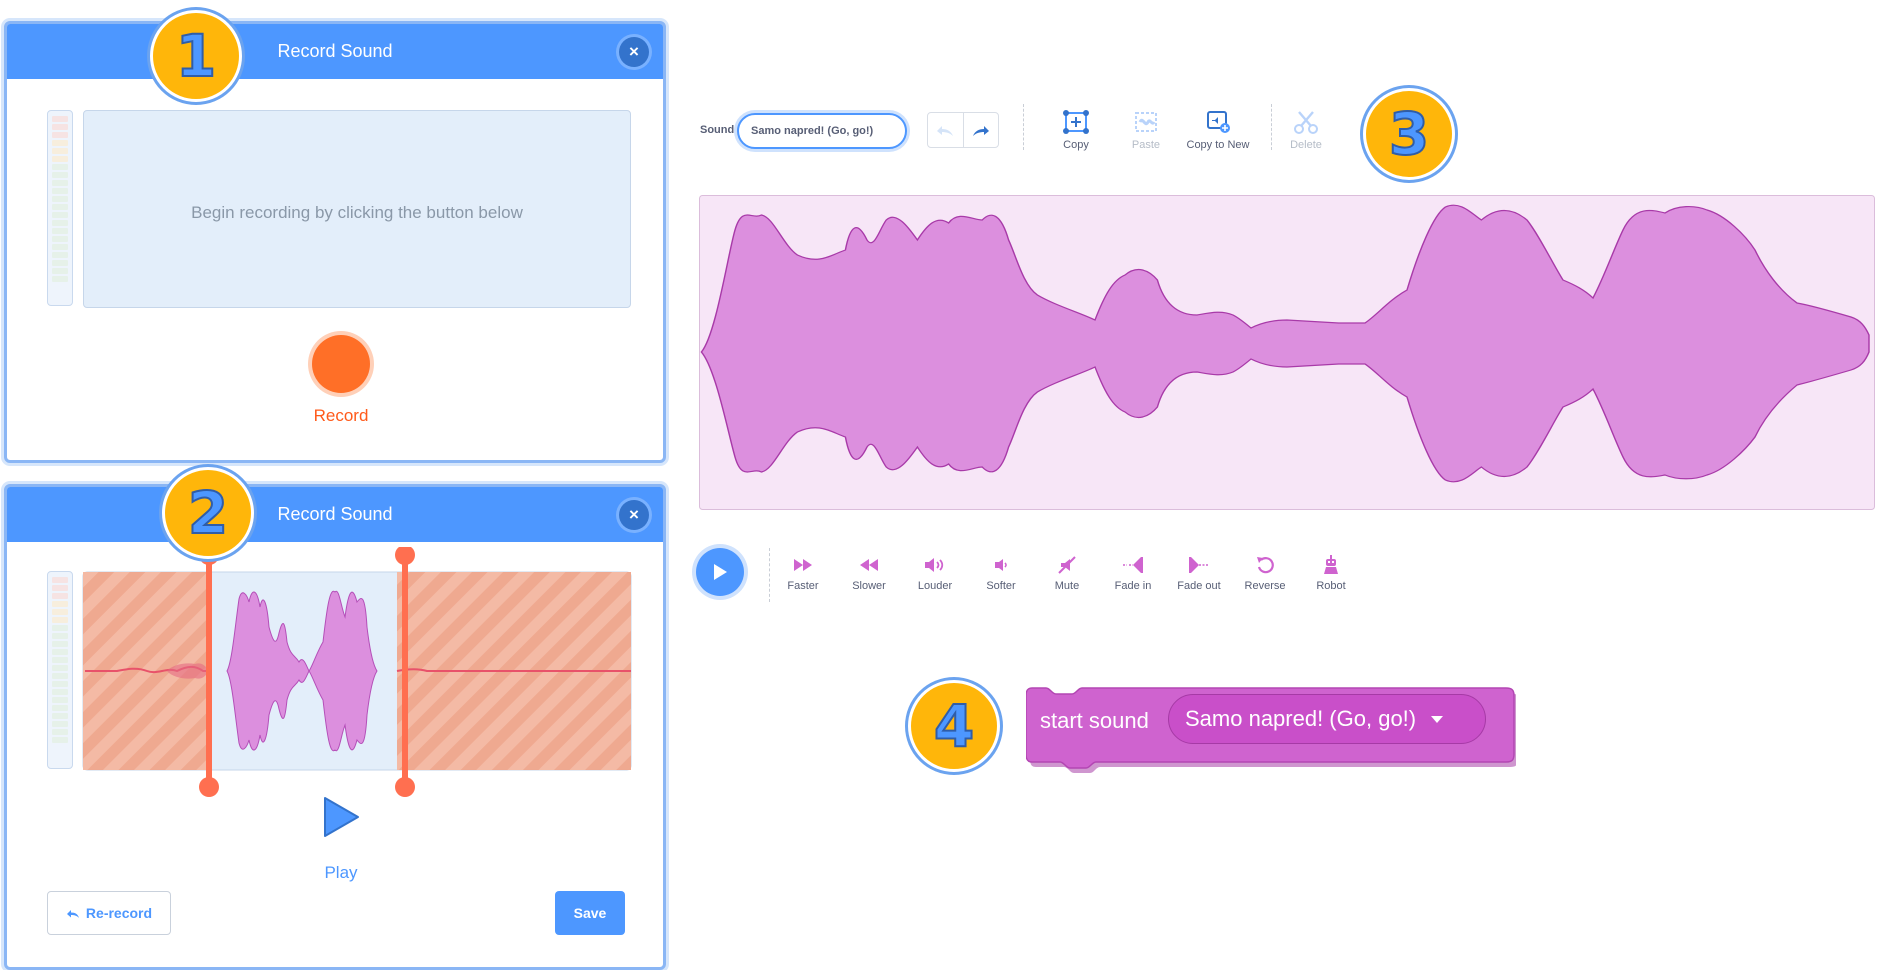  I want to click on undo-icon, so click(945, 131).